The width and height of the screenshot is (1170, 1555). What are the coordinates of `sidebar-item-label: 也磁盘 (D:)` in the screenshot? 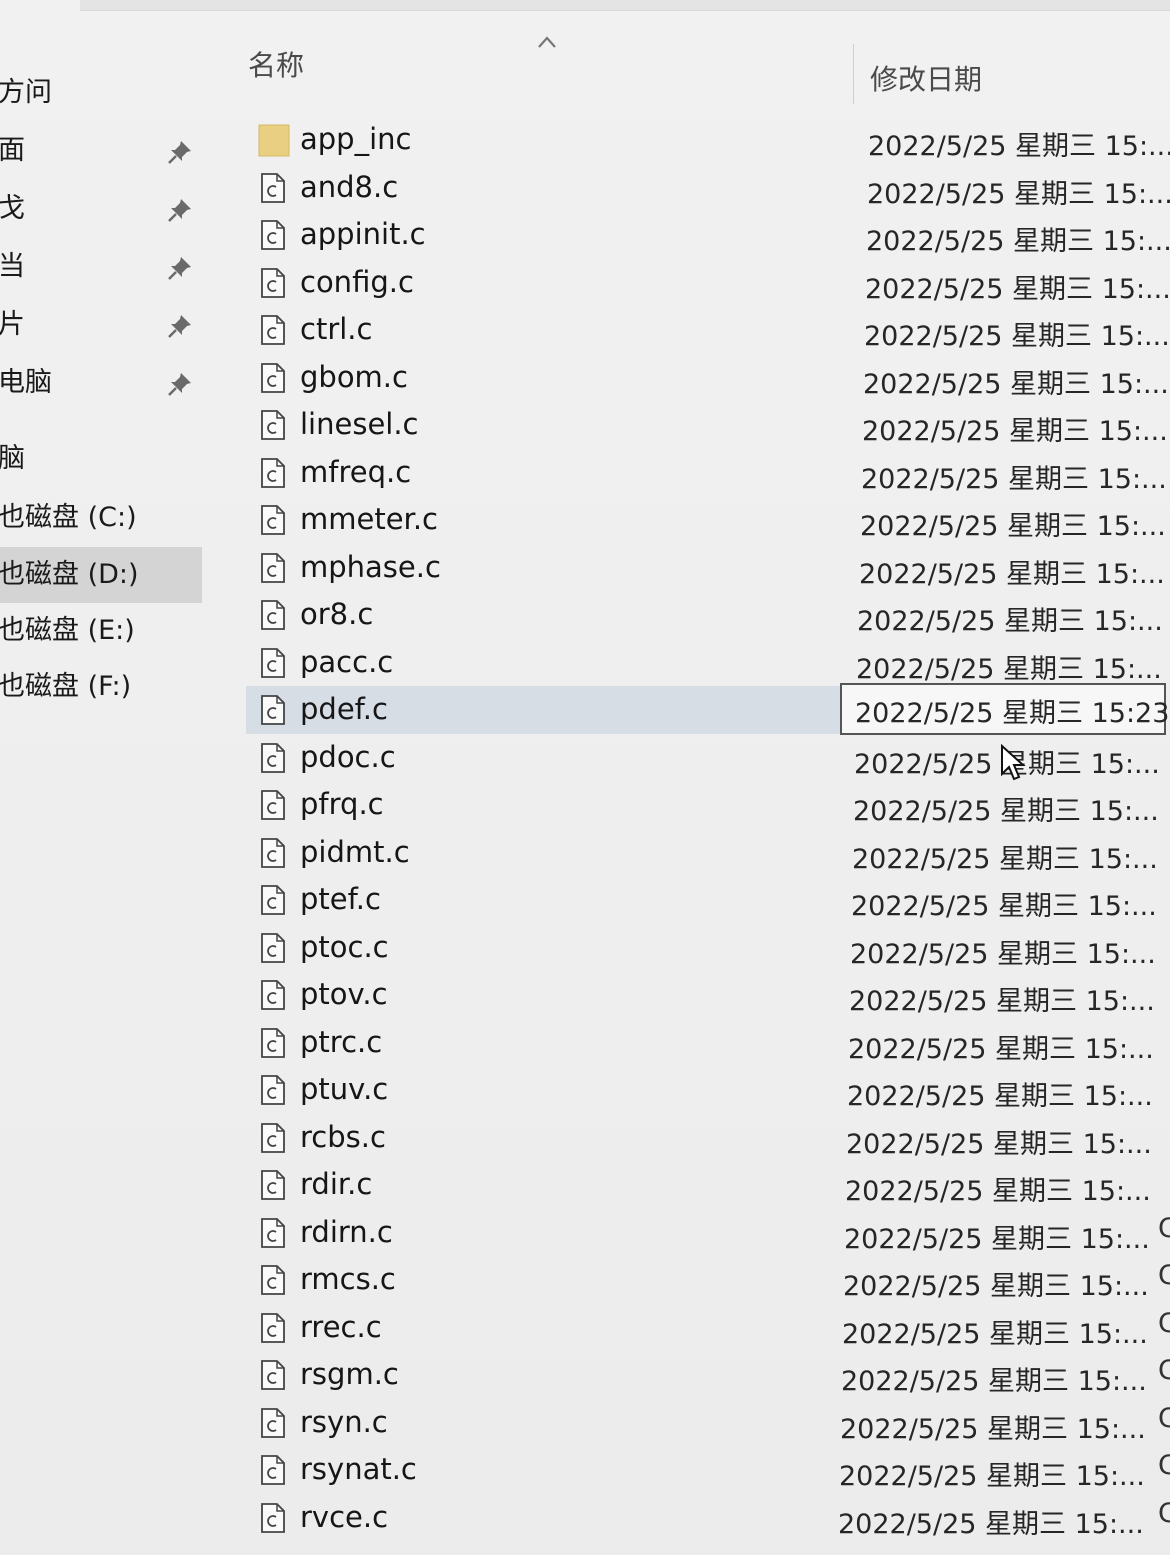 It's located at (69, 574).